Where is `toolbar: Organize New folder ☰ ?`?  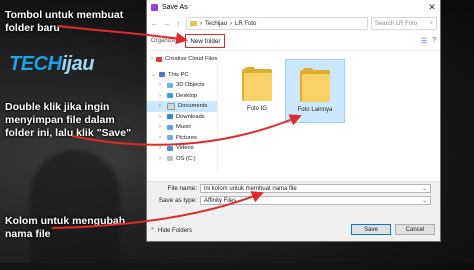 toolbar: Organize New folder ☰ ? is located at coordinates (293, 41).